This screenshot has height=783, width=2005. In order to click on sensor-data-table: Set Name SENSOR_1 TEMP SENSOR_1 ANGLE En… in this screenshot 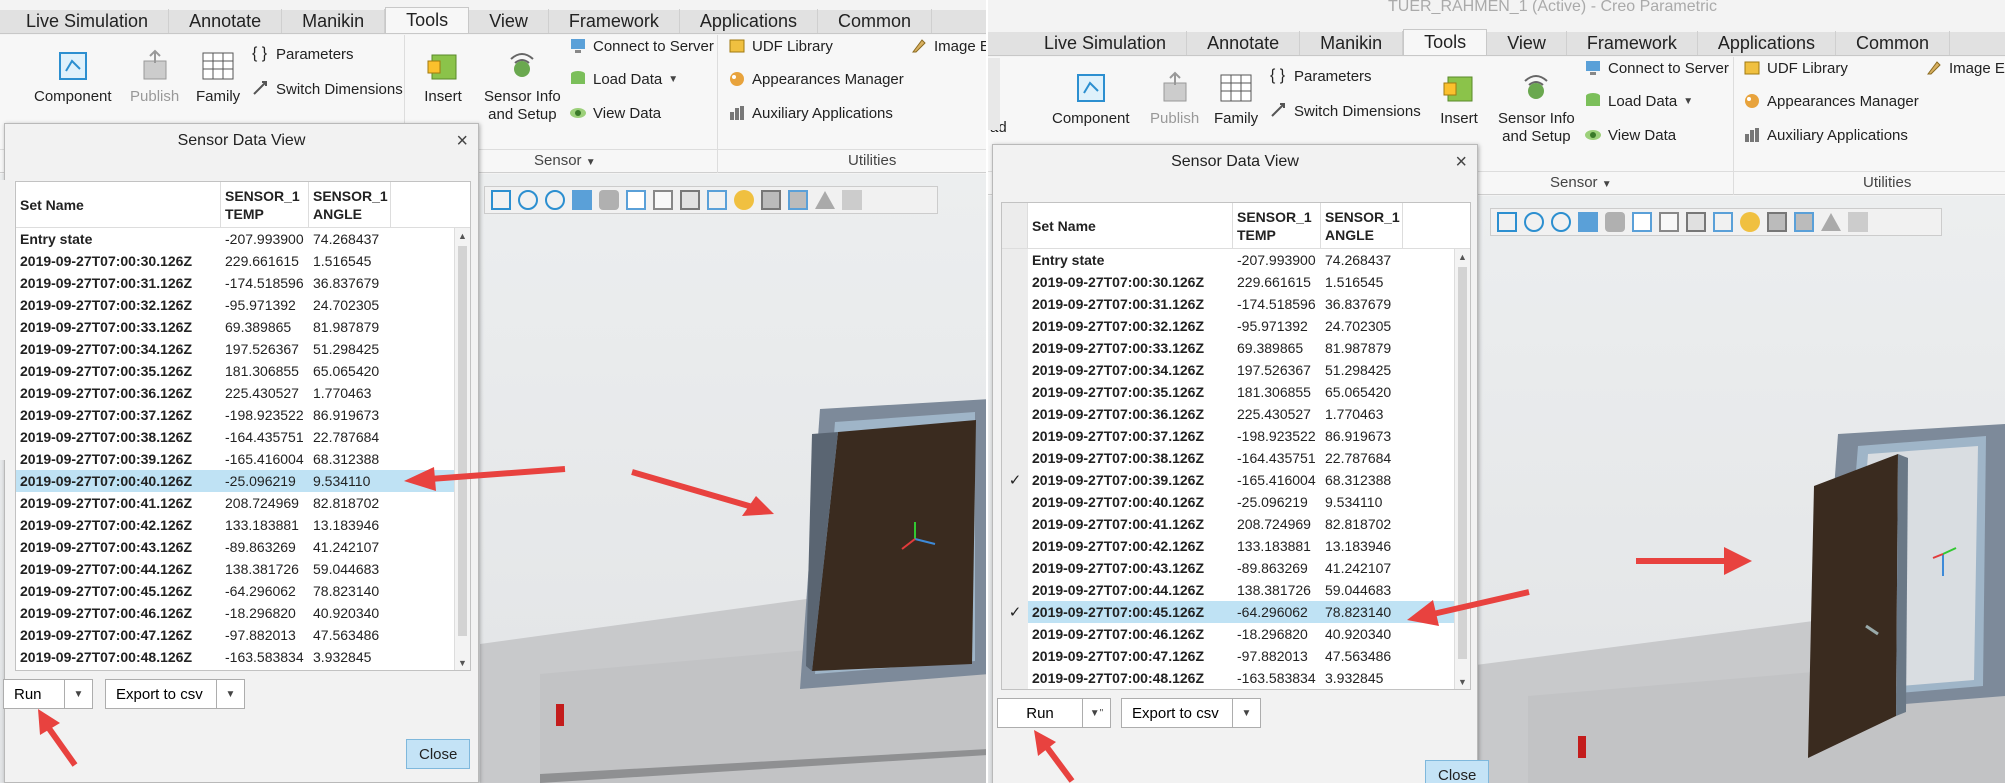, I will do `click(1236, 446)`.